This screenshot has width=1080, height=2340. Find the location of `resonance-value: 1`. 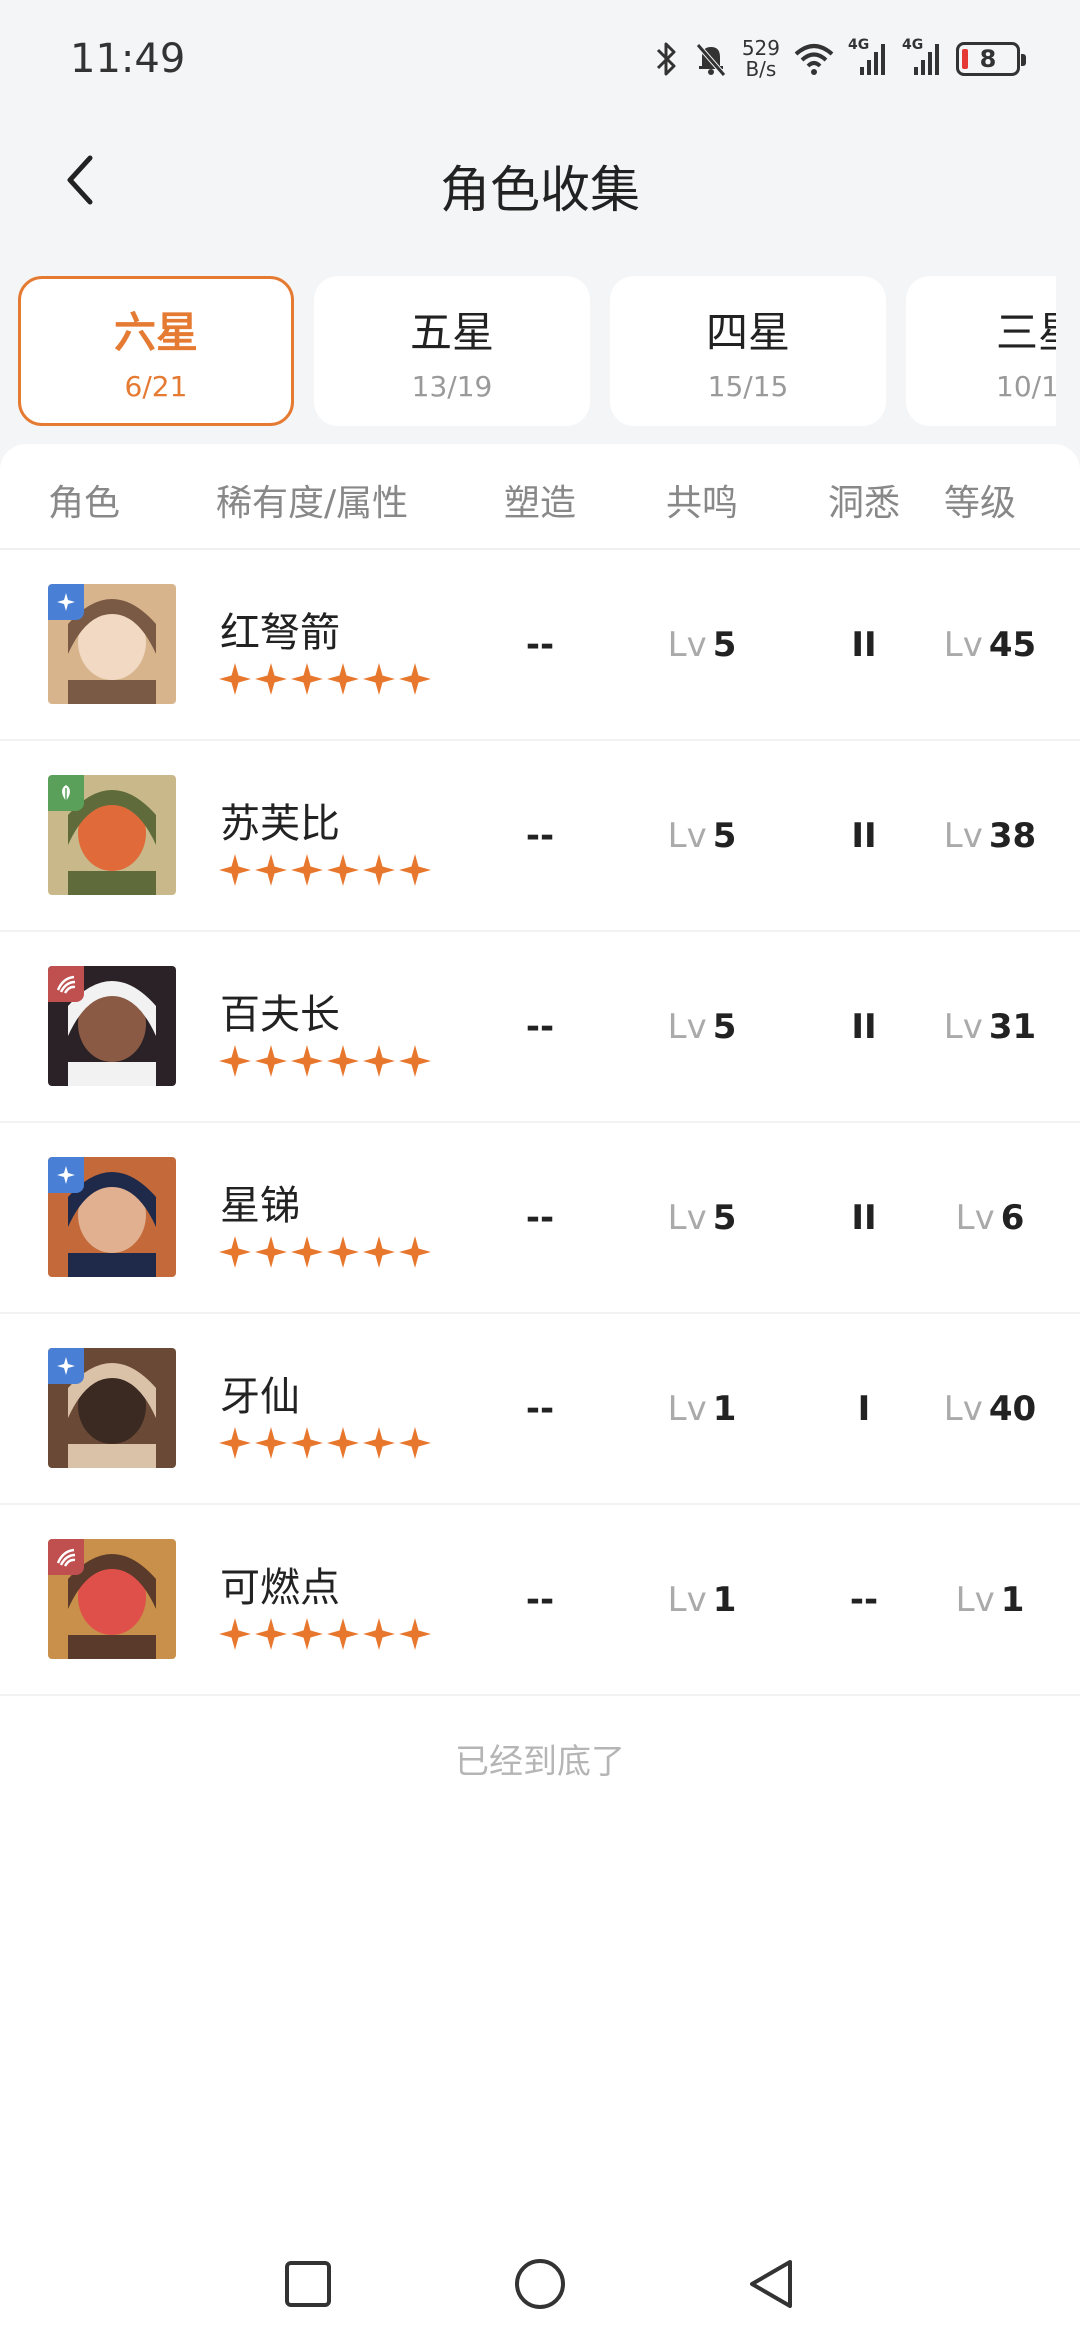

resonance-value: 1 is located at coordinates (724, 1408).